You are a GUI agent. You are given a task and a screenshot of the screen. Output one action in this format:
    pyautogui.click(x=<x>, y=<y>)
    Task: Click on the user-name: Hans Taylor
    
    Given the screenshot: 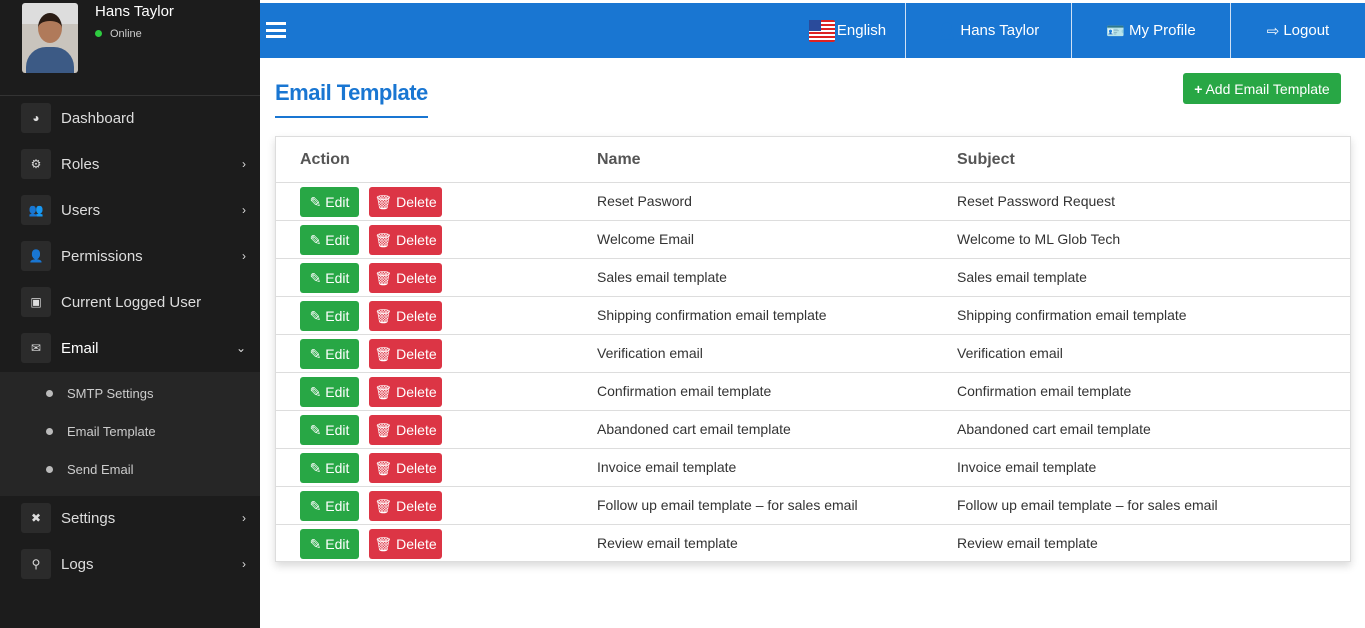 What is the action you would take?
    pyautogui.click(x=134, y=11)
    